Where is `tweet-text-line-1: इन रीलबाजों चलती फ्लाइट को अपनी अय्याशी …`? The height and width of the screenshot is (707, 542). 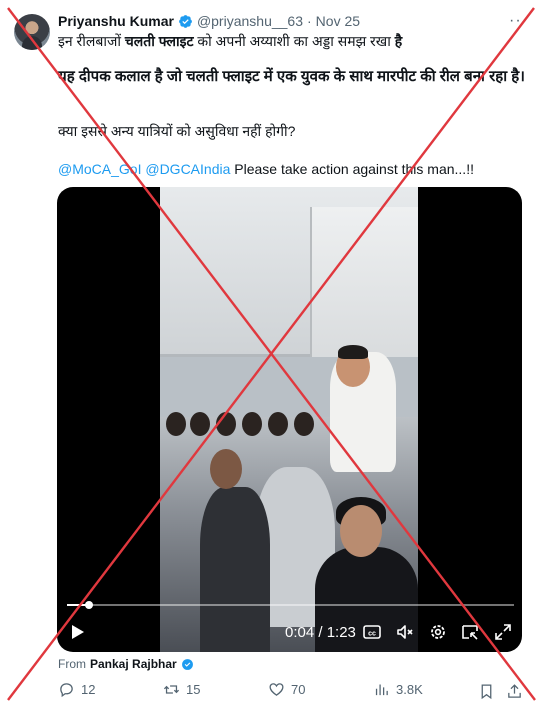 tweet-text-line-1: इन रीलबाजों चलती फ्लाइट को अपनी अय्याशी … is located at coordinates (230, 41).